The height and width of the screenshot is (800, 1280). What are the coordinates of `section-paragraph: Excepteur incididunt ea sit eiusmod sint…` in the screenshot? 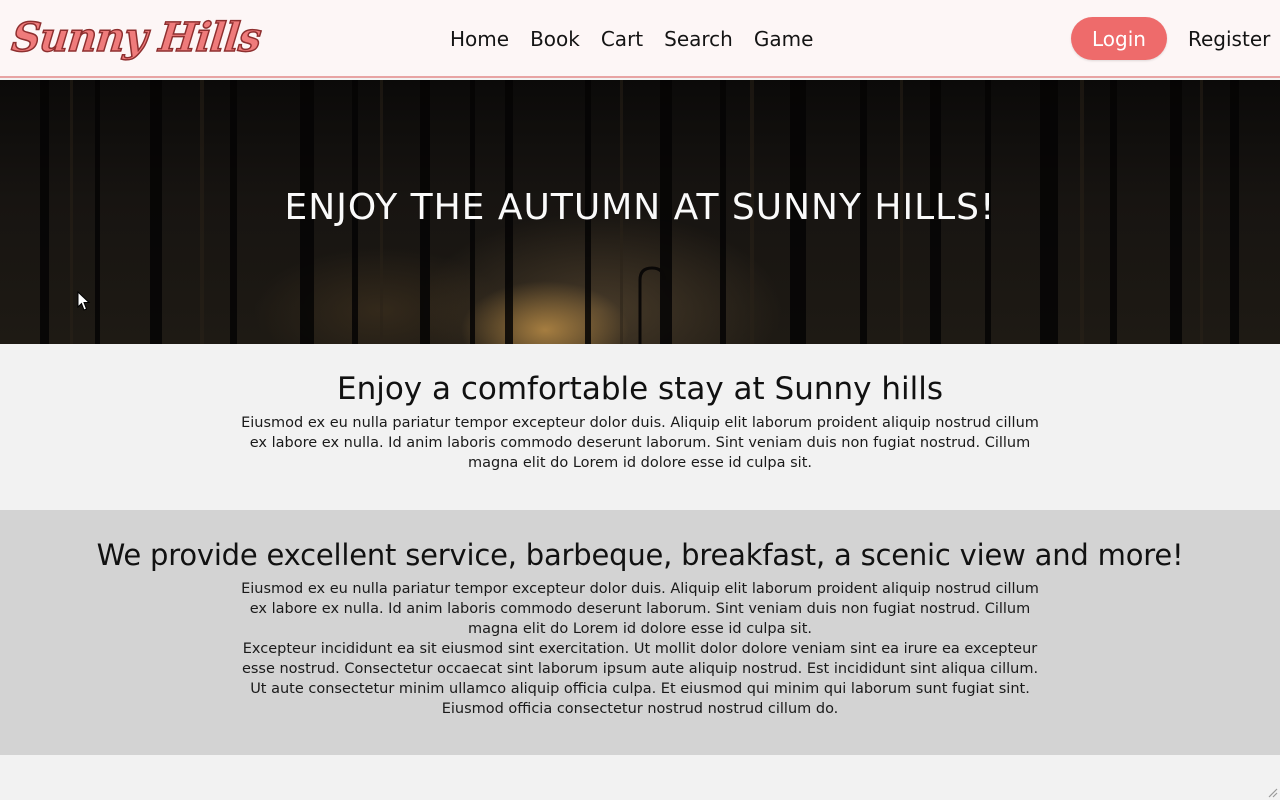 It's located at (640, 679).